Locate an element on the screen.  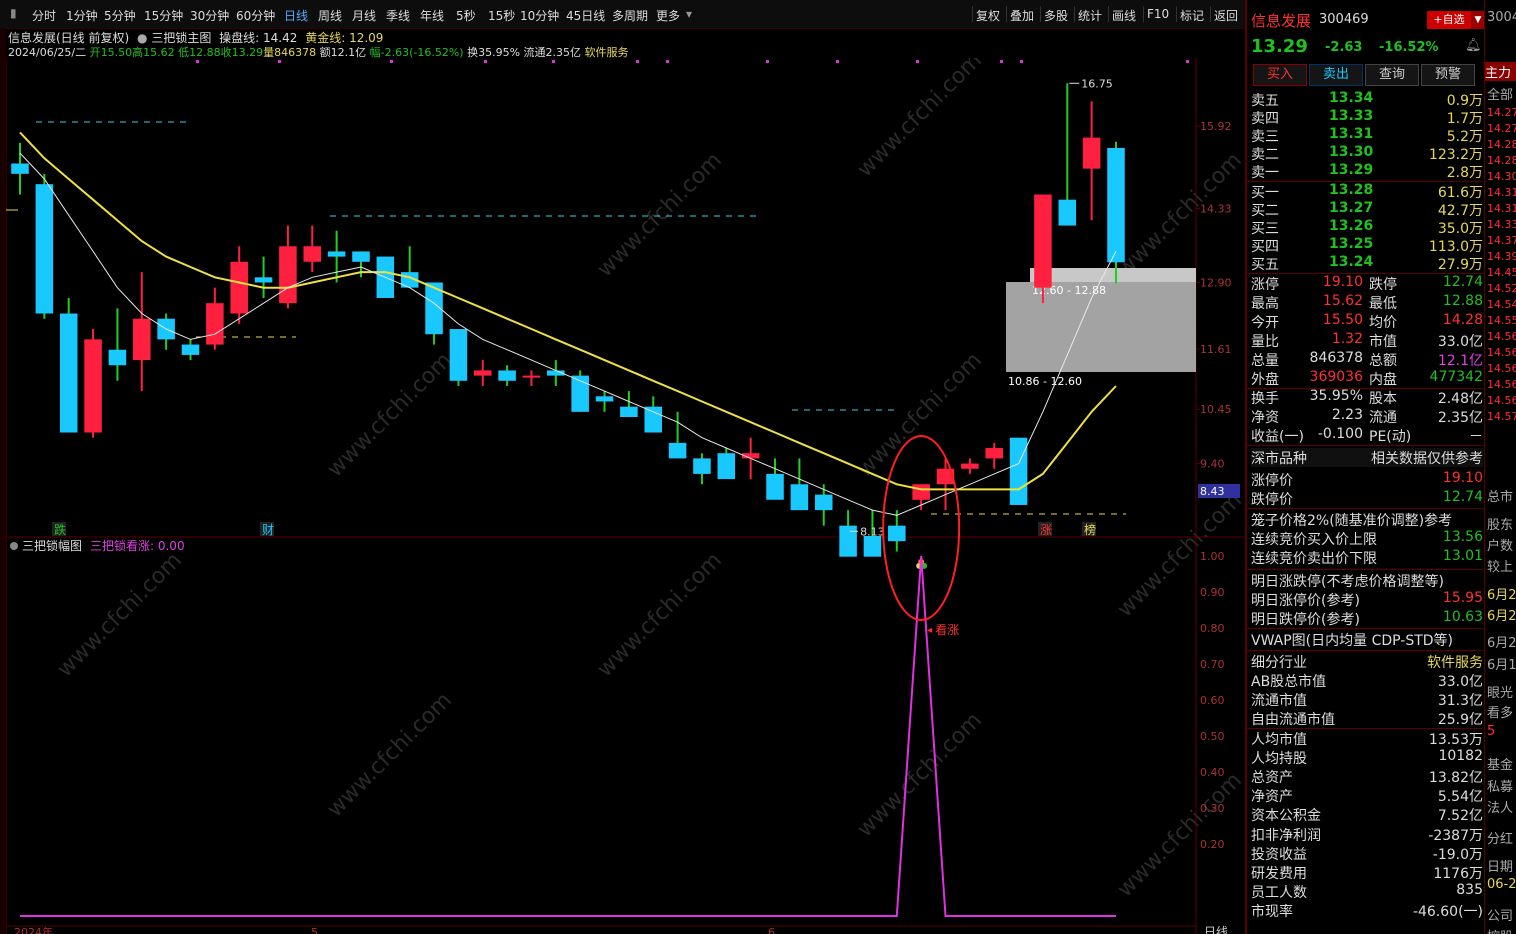
period-tab-0: 分时 is located at coordinates (44, 15).